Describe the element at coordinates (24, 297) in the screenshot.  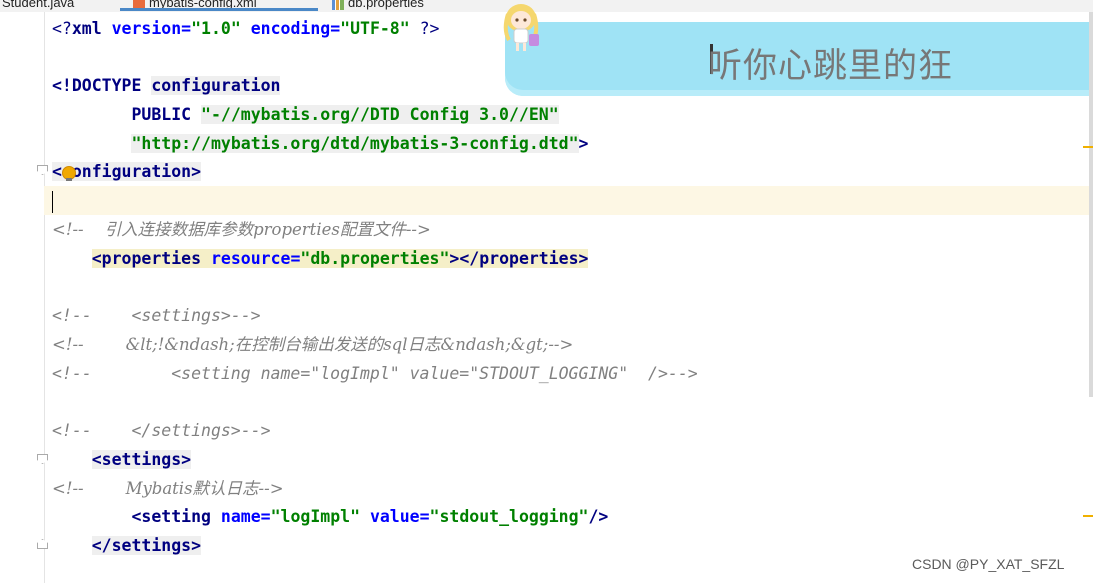
I see `editor-gutter` at that location.